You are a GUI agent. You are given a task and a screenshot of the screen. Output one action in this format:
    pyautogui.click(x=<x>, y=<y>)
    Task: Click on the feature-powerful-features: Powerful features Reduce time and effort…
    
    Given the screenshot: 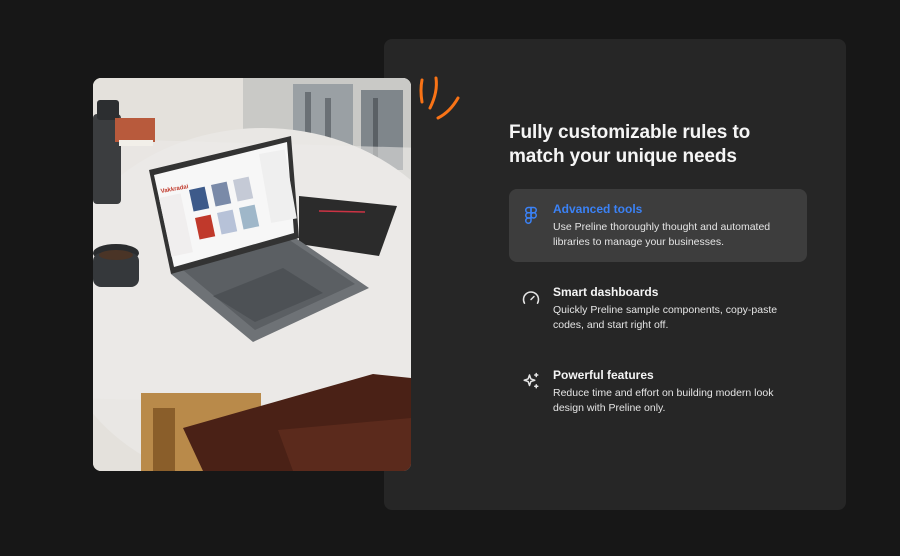 What is the action you would take?
    pyautogui.click(x=658, y=391)
    